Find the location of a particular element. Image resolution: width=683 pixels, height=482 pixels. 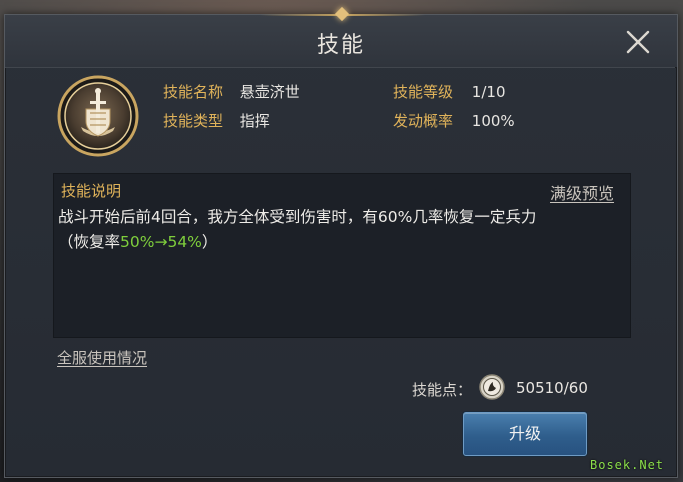

skill-point-coin-icon is located at coordinates (492, 387).